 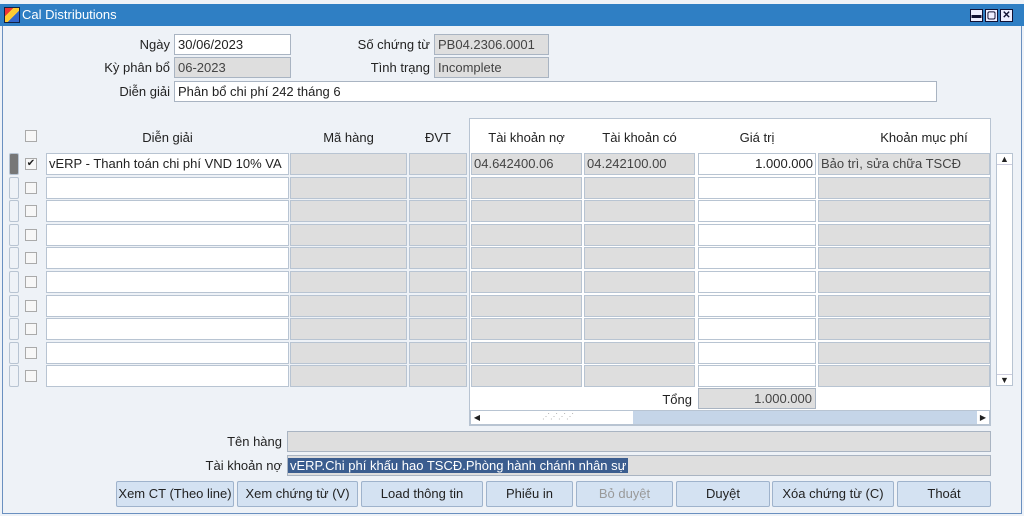 I want to click on minimize-button: ▬, so click(x=976, y=15).